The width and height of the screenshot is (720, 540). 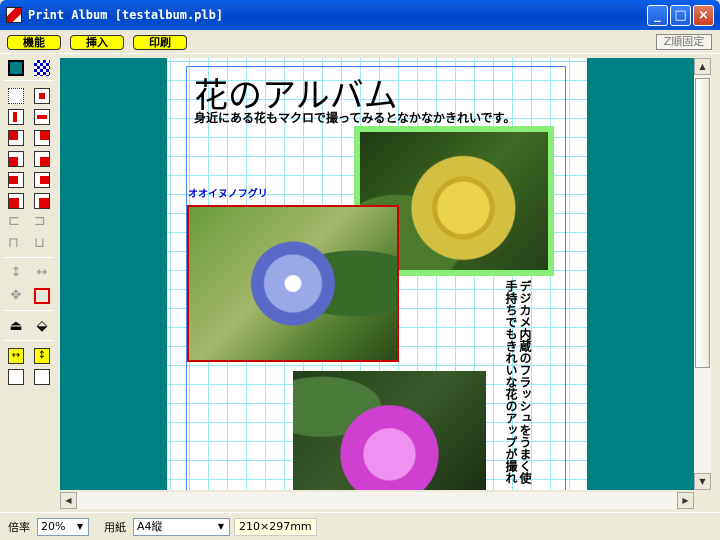 What do you see at coordinates (16, 180) in the screenshot?
I see `align-middle-left-icon` at bounding box center [16, 180].